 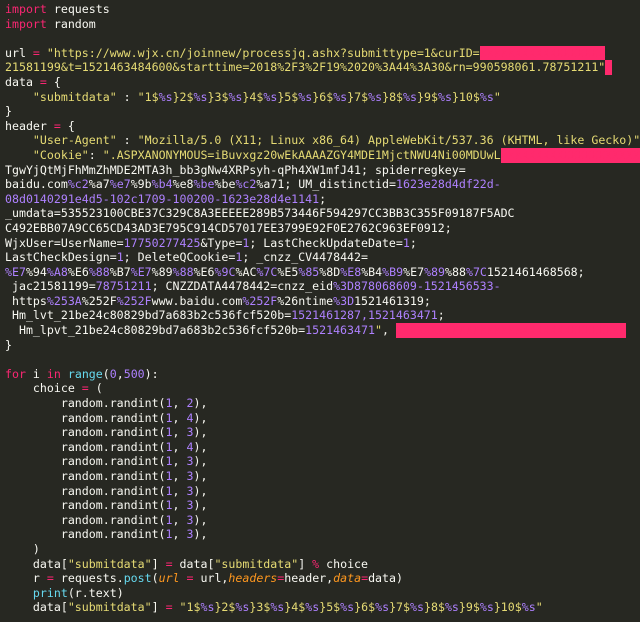 What do you see at coordinates (322, 9) in the screenshot?
I see `code-line: import requests` at bounding box center [322, 9].